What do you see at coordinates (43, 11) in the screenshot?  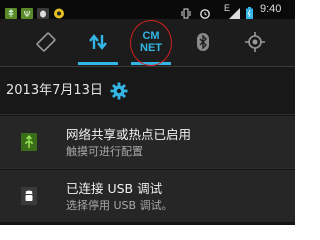 I see `bug-icon` at bounding box center [43, 11].